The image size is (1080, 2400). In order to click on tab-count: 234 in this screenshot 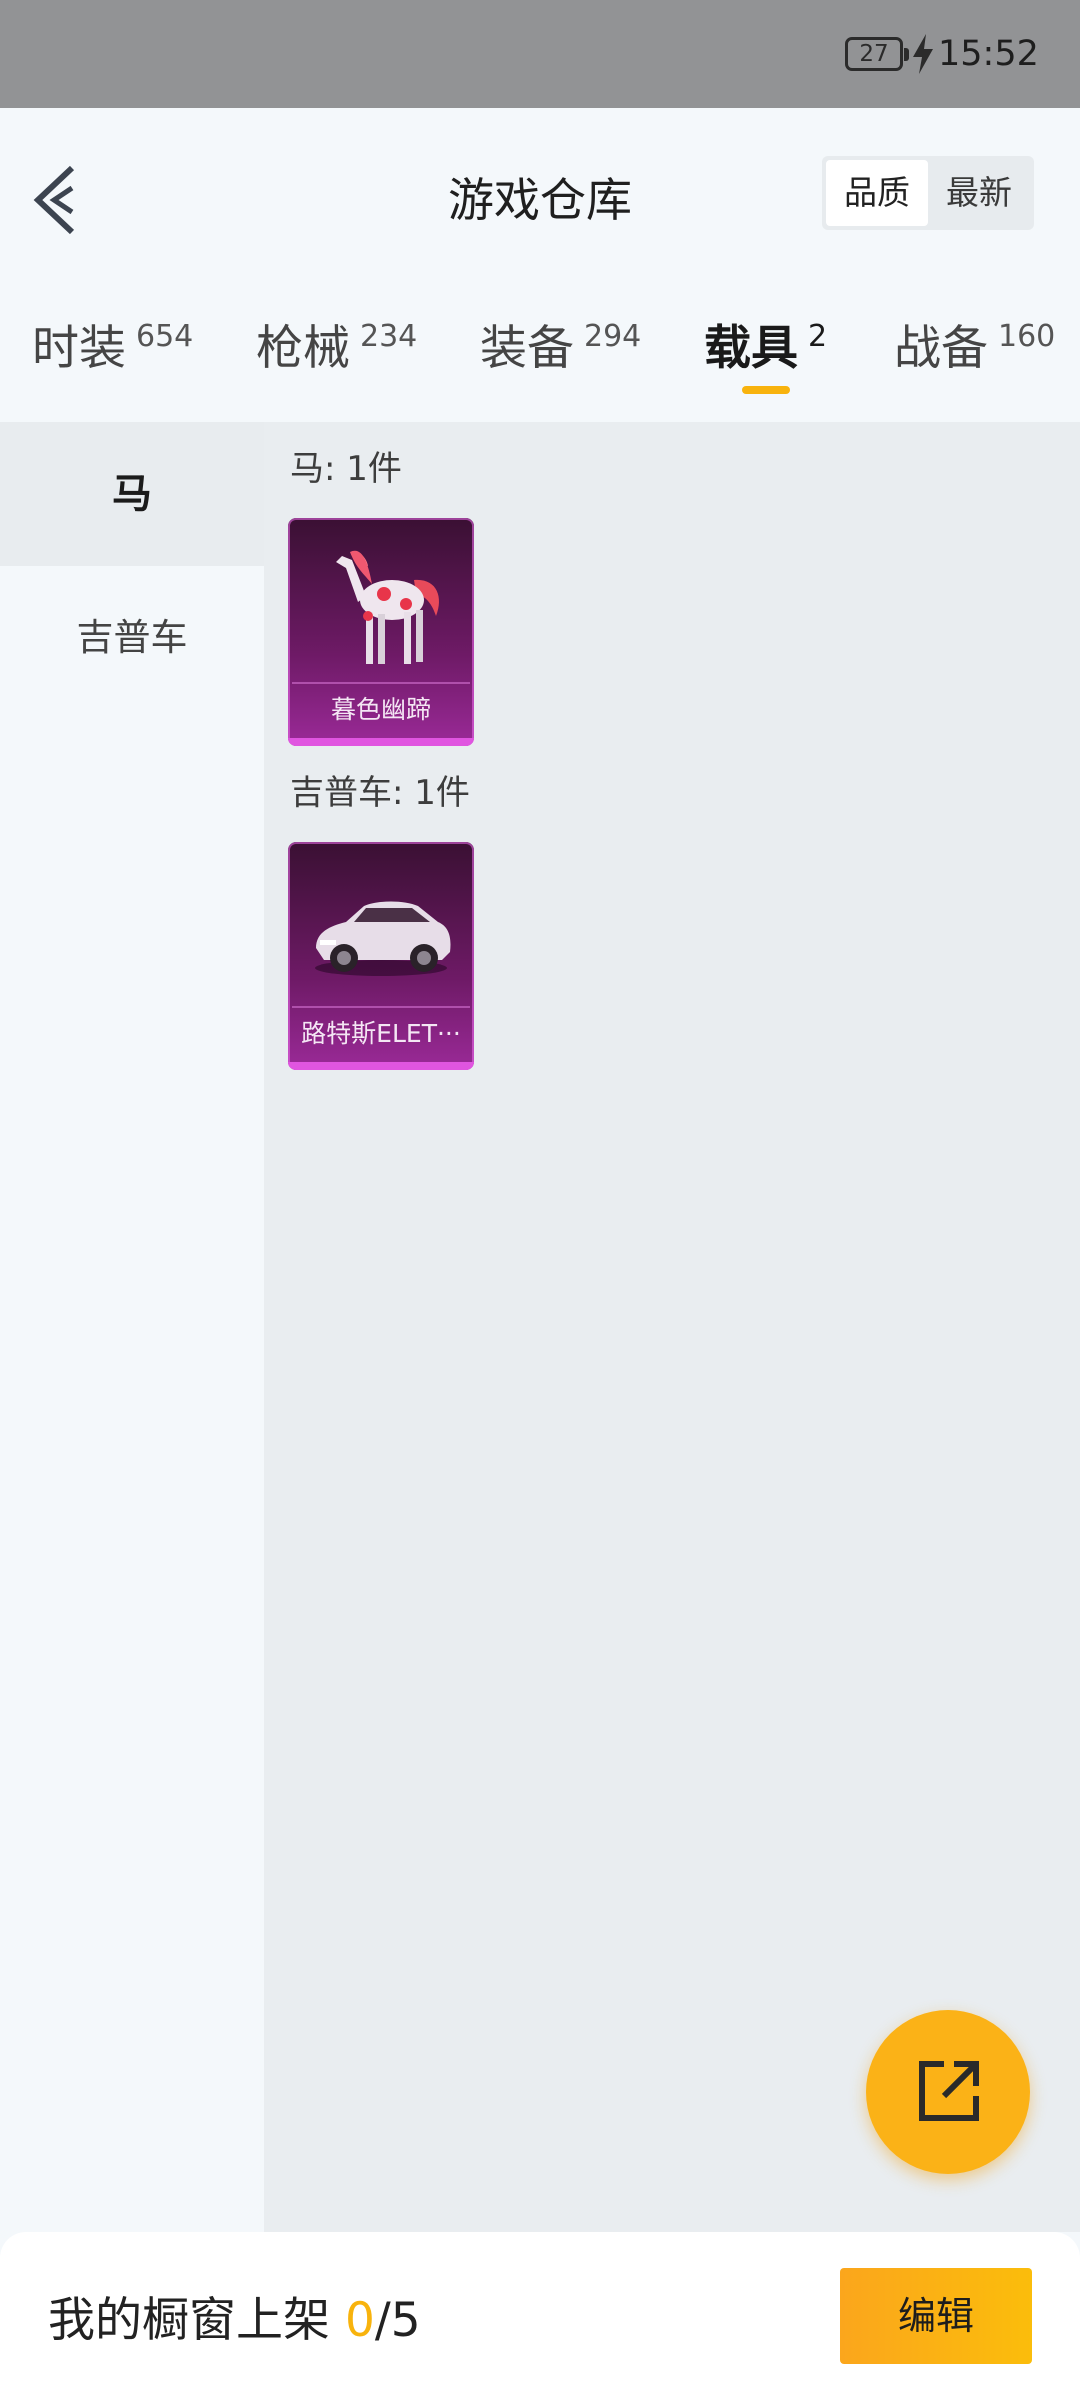, I will do `click(389, 336)`.